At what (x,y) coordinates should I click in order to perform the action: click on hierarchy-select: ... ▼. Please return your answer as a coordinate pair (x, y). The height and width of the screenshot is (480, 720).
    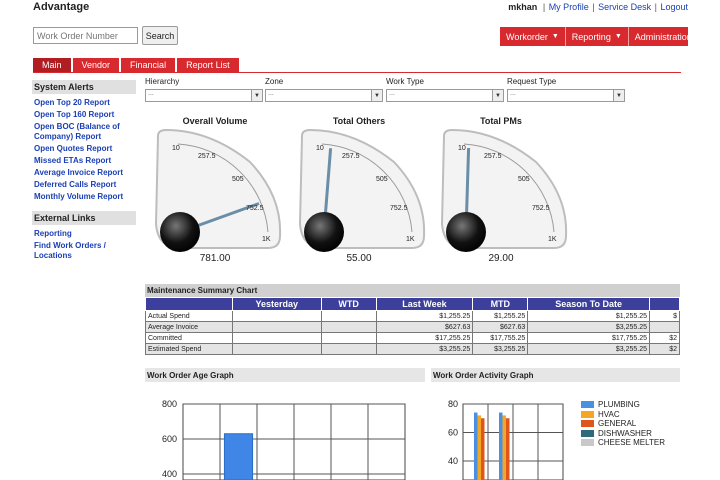
    Looking at the image, I should click on (204, 95).